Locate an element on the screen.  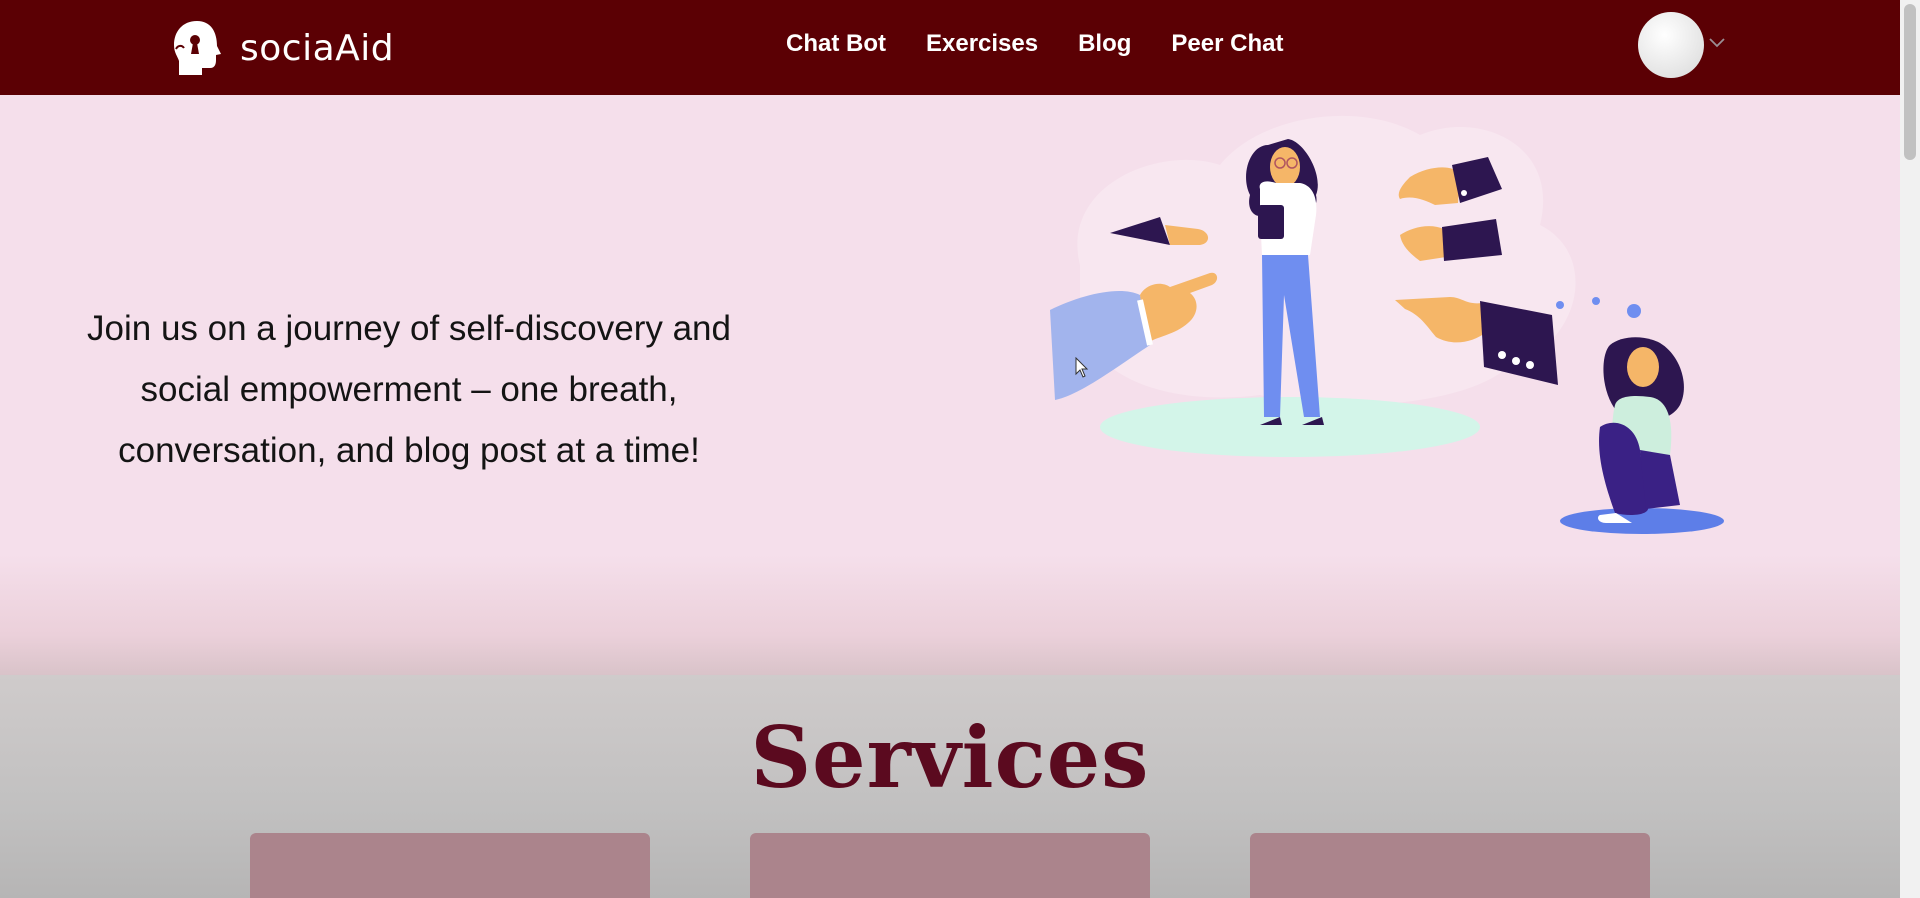
brand-name: sociaAid is located at coordinates (317, 48).